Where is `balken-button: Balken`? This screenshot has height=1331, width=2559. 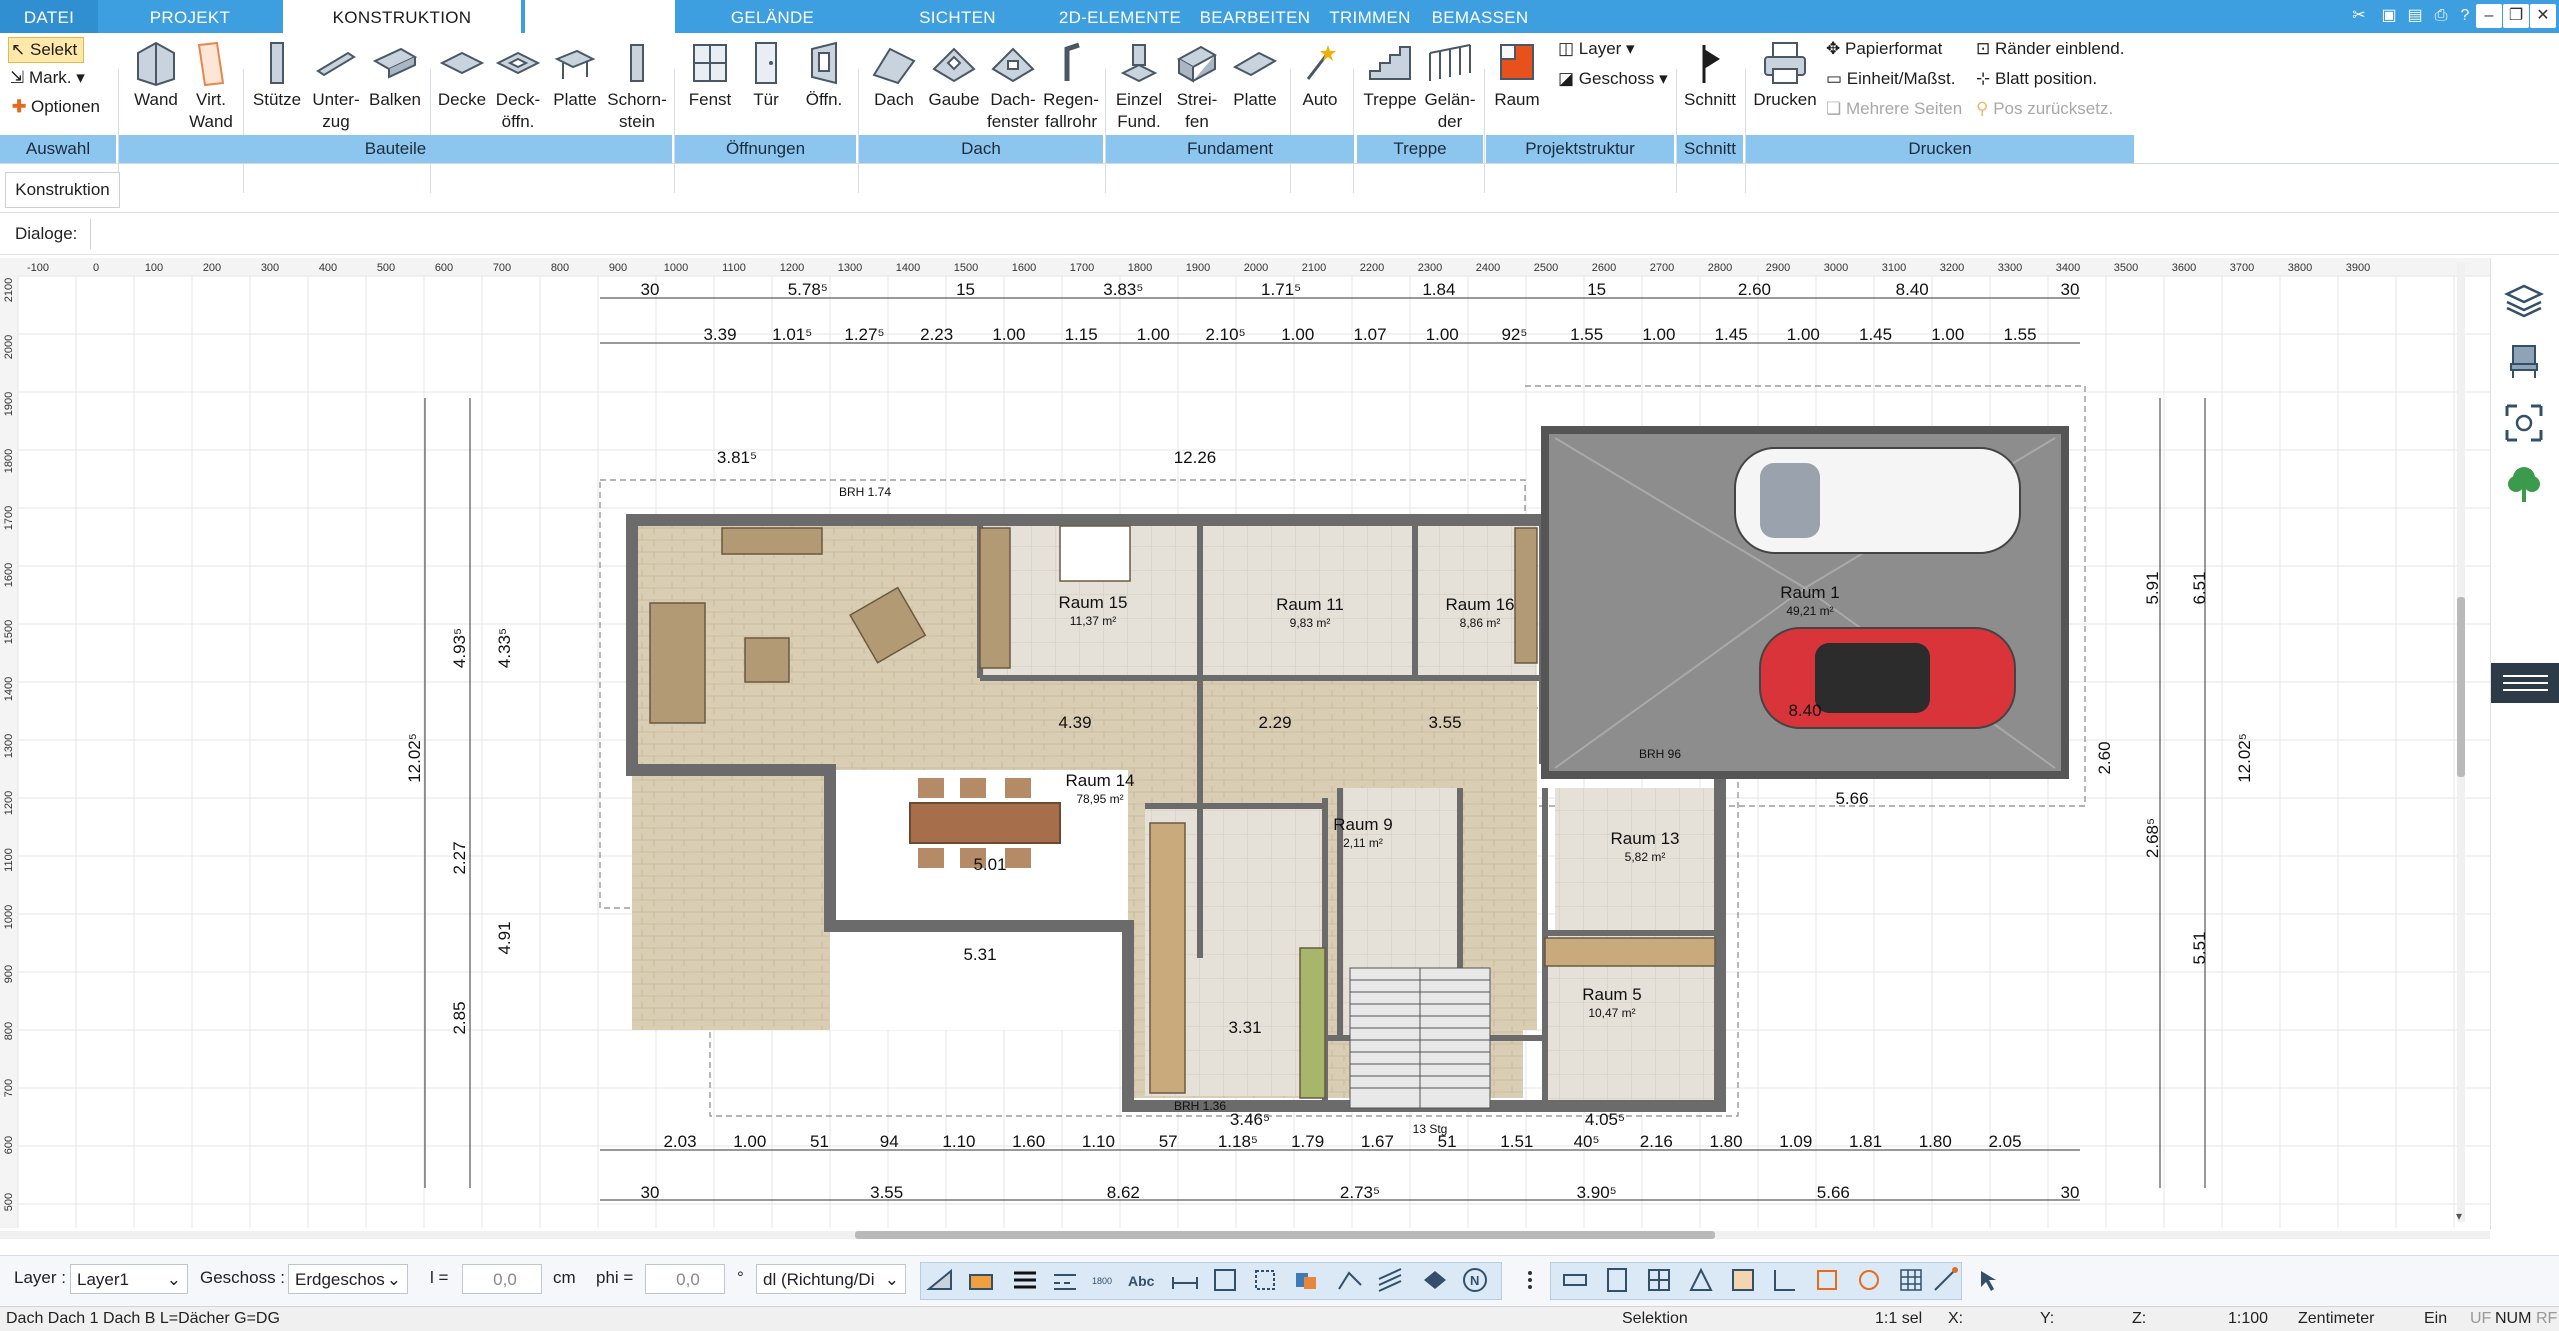
balken-button: Balken is located at coordinates (395, 75).